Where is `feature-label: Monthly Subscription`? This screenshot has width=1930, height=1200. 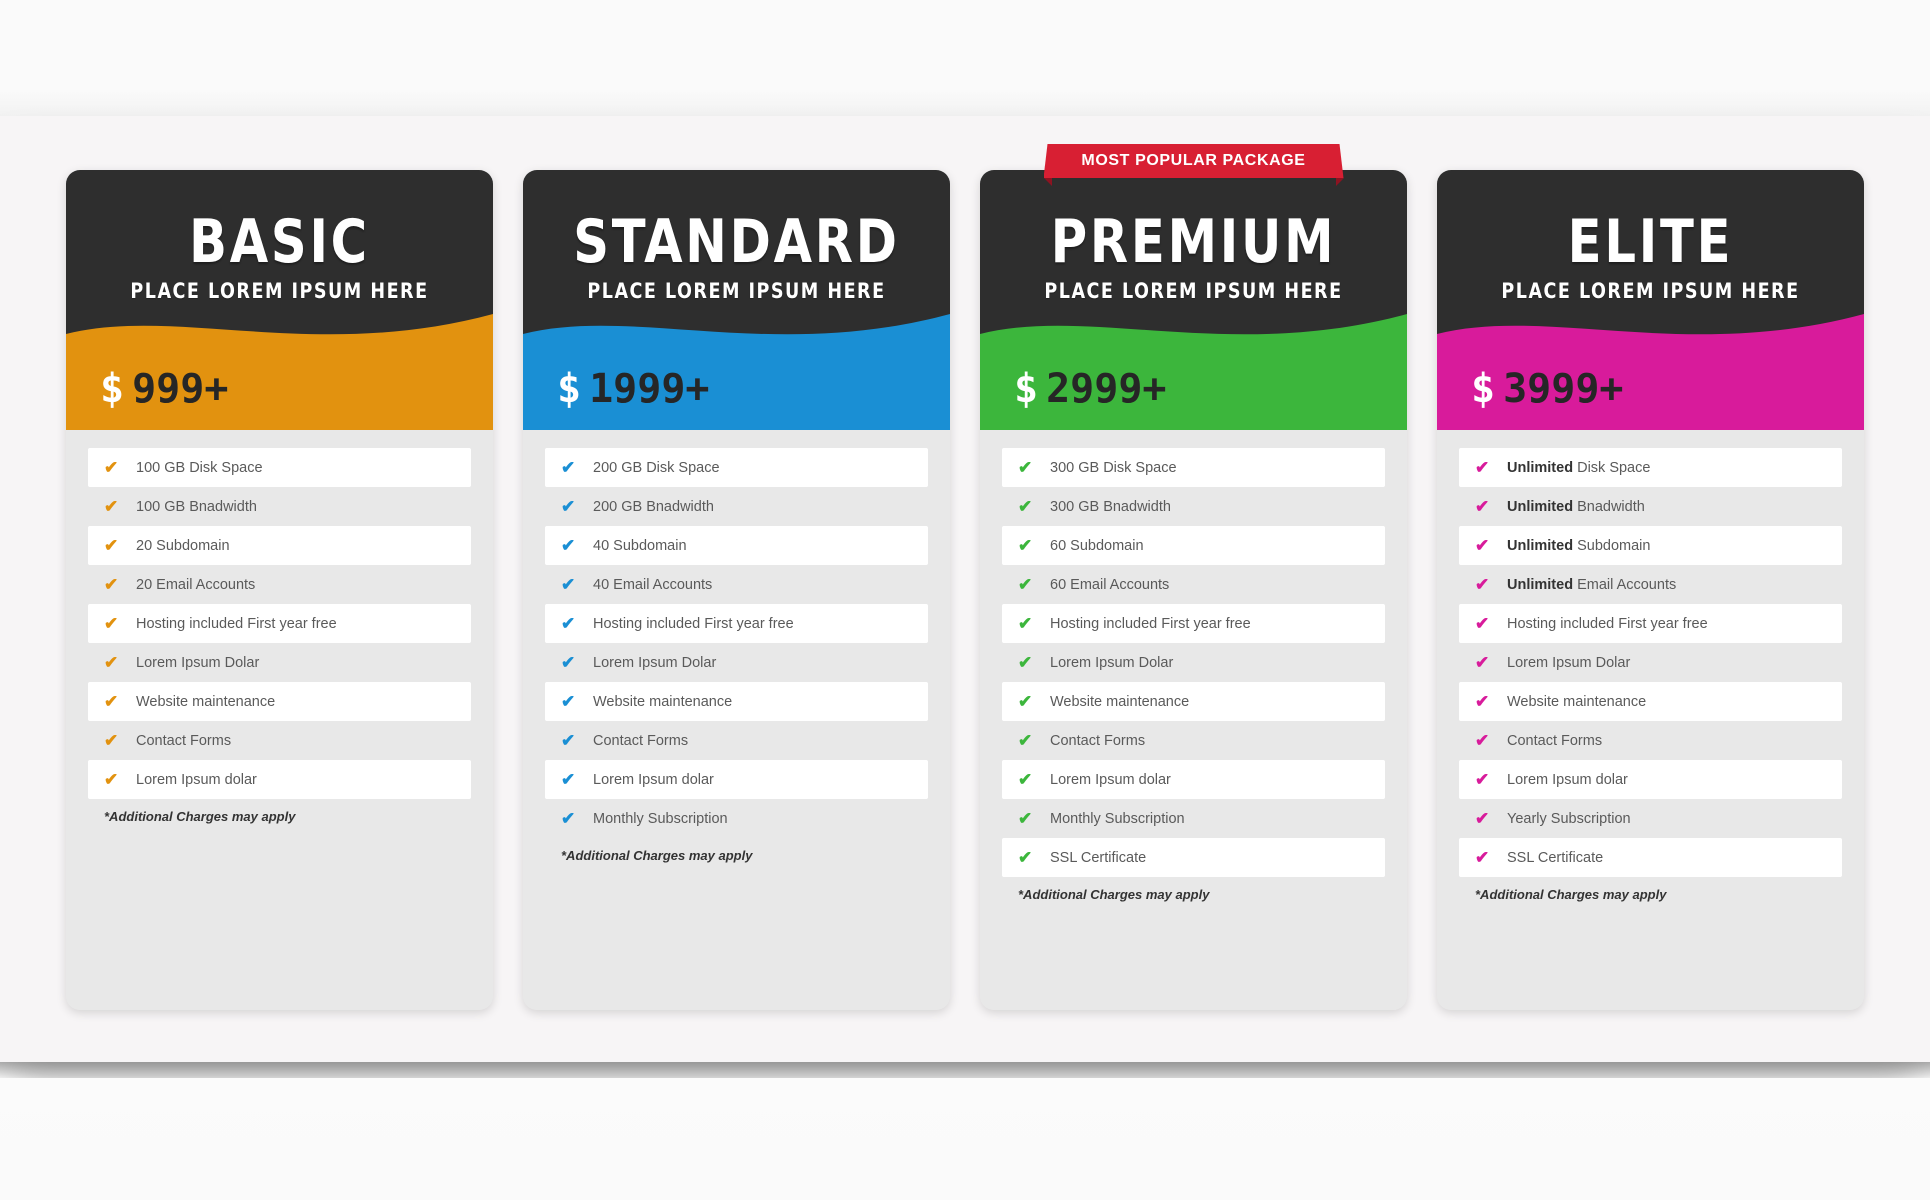
feature-label: Monthly Subscription is located at coordinates (660, 818).